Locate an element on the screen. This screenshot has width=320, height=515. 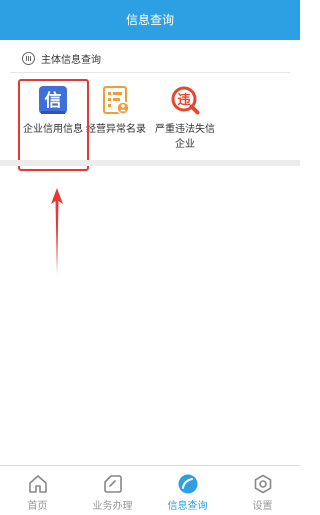
tab-home-label: 首页 is located at coordinates (37, 506).